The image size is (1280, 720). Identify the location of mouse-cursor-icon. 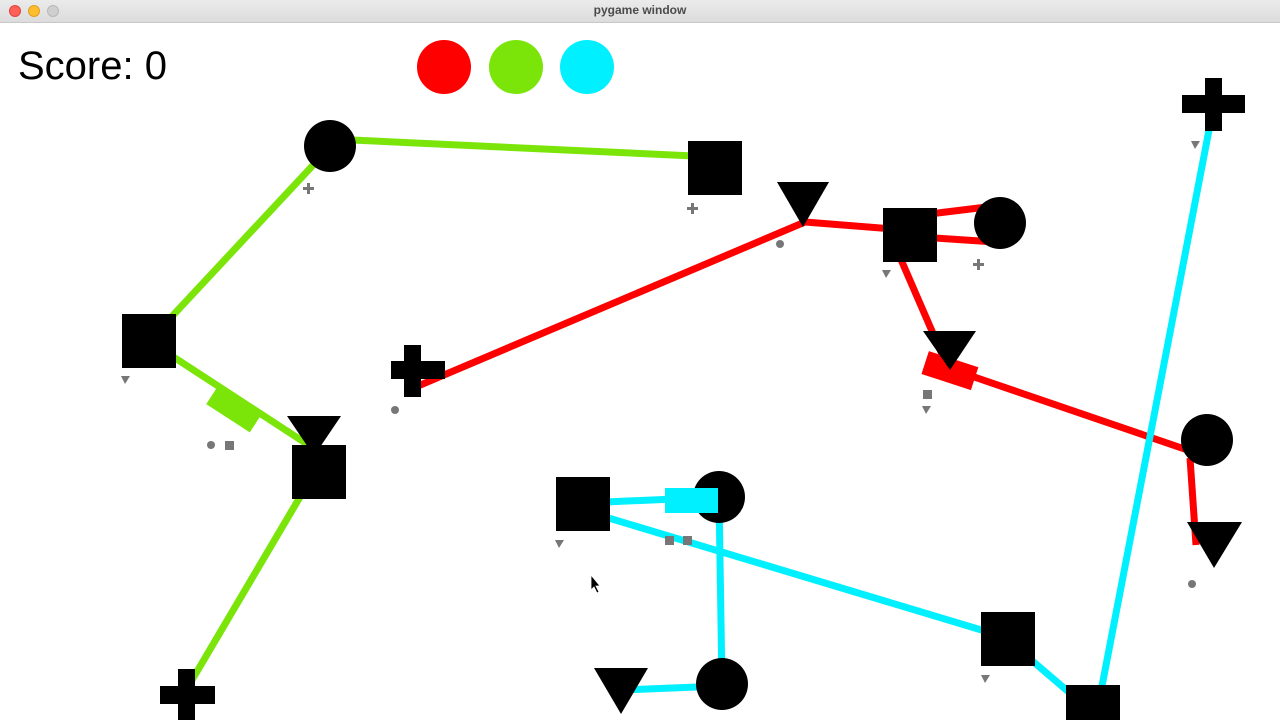
(595, 583).